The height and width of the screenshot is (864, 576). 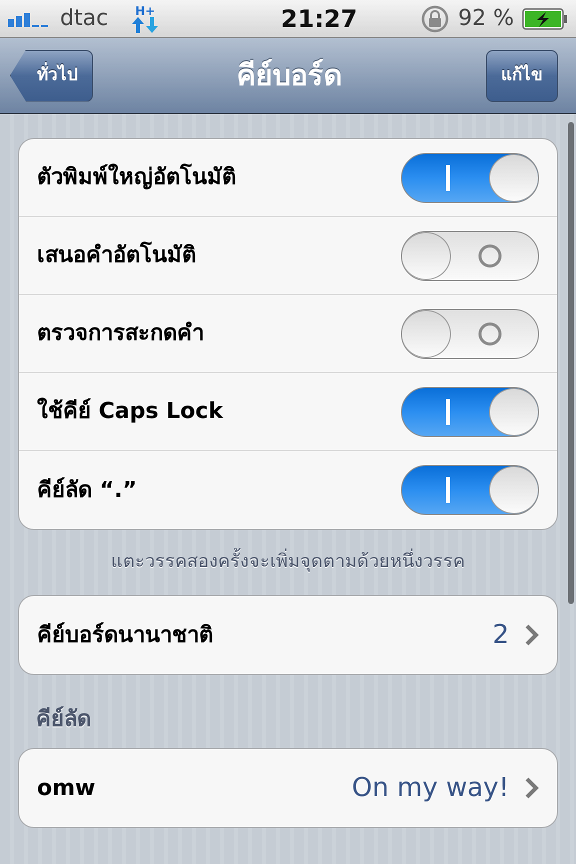 I want to click on status-time: 21:27, so click(x=319, y=19).